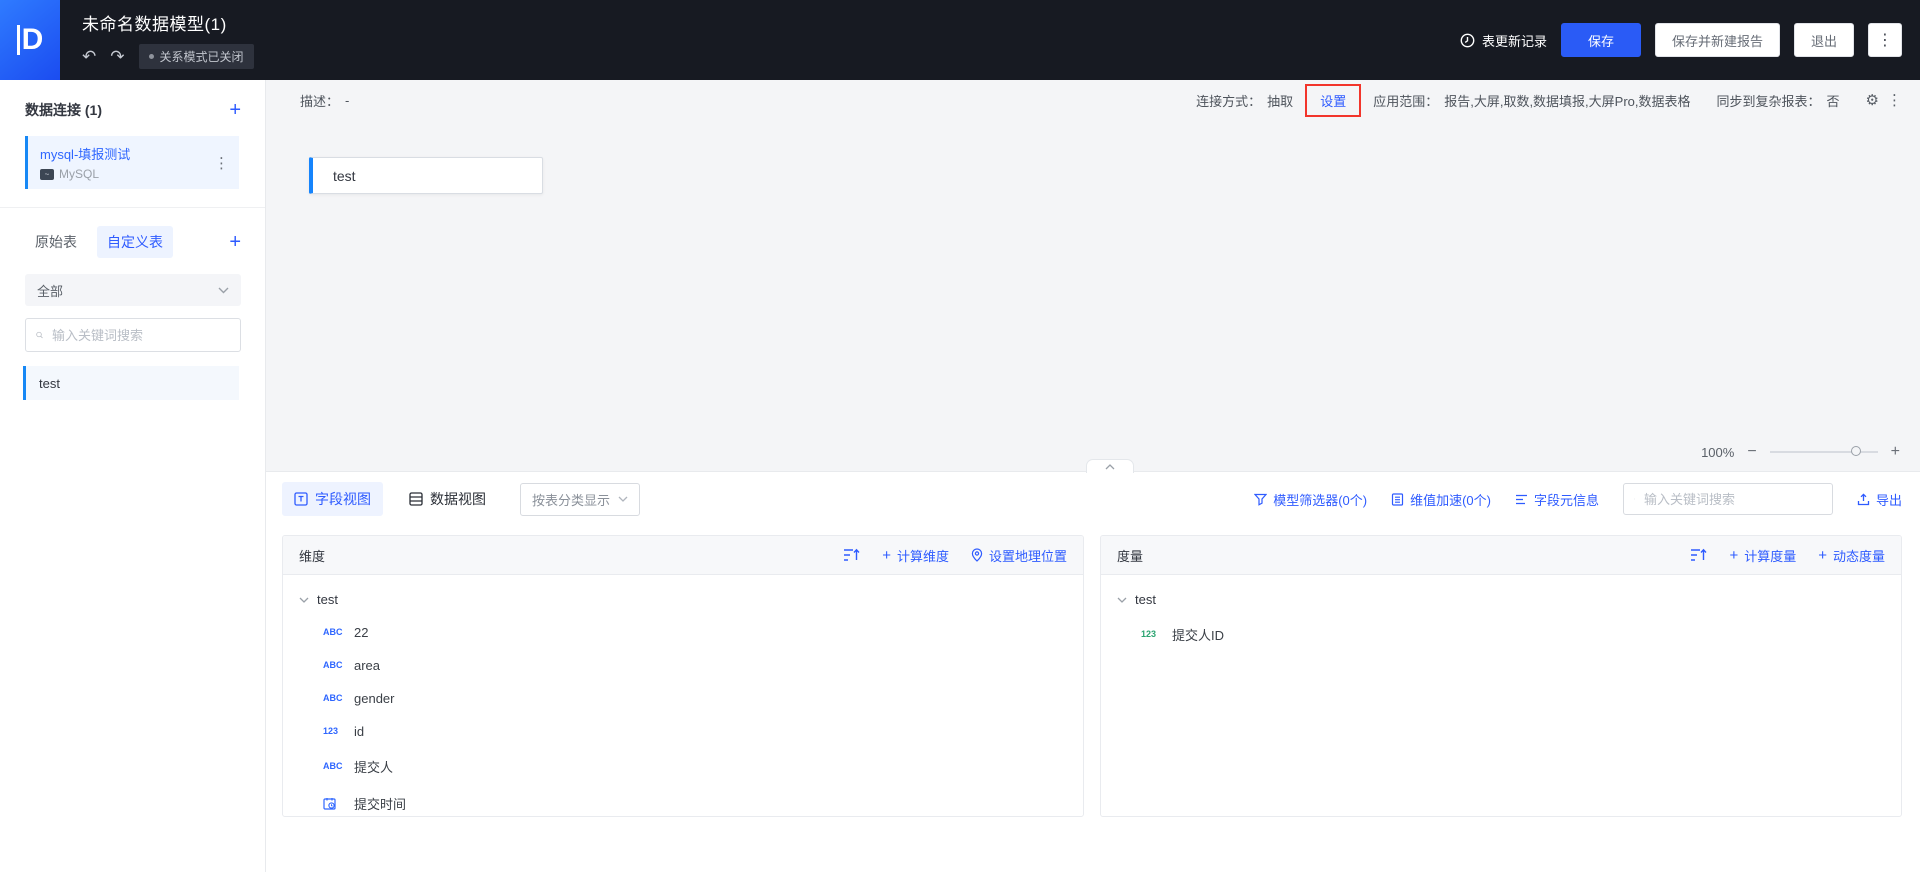  I want to click on connect-settings-link: 设置, so click(1333, 101).